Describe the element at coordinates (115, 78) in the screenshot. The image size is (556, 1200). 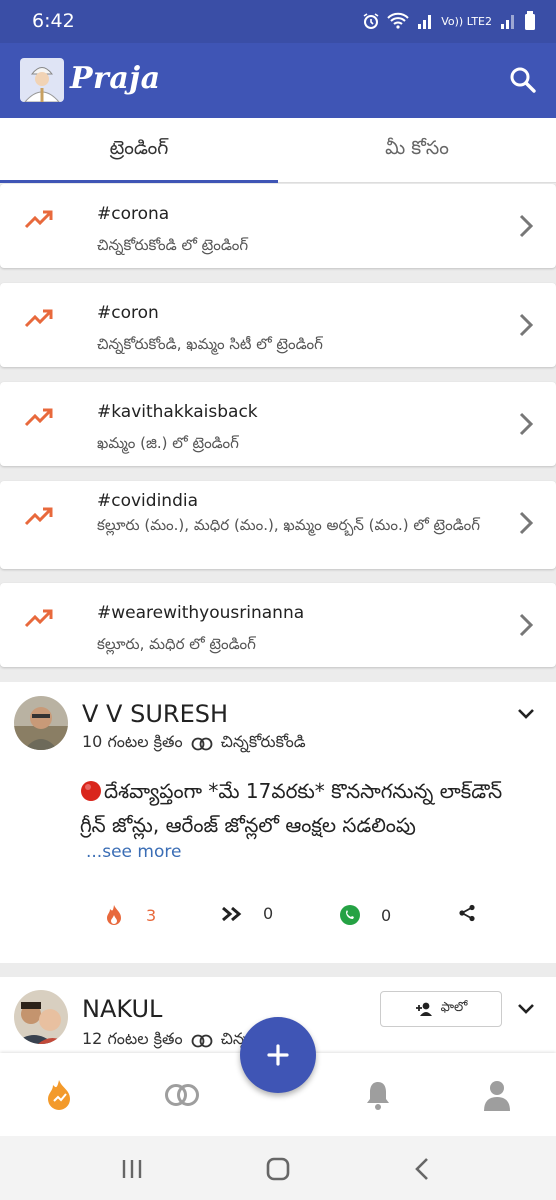
I see `app-title: Praja` at that location.